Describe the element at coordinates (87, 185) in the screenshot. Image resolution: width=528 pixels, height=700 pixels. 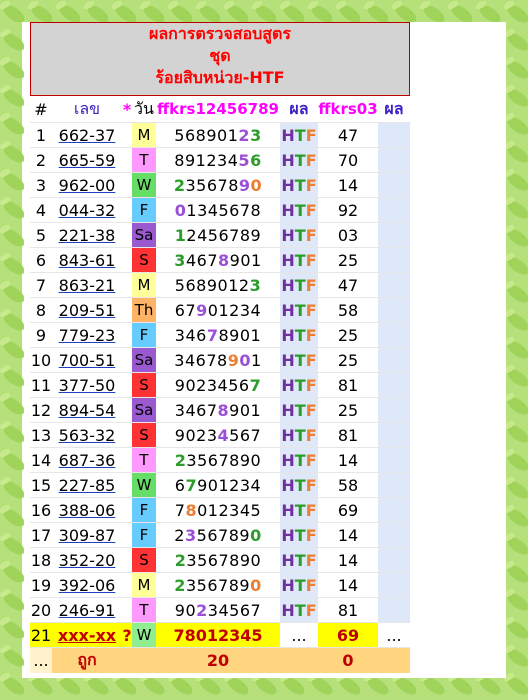
I see `row-number: 962-00` at that location.